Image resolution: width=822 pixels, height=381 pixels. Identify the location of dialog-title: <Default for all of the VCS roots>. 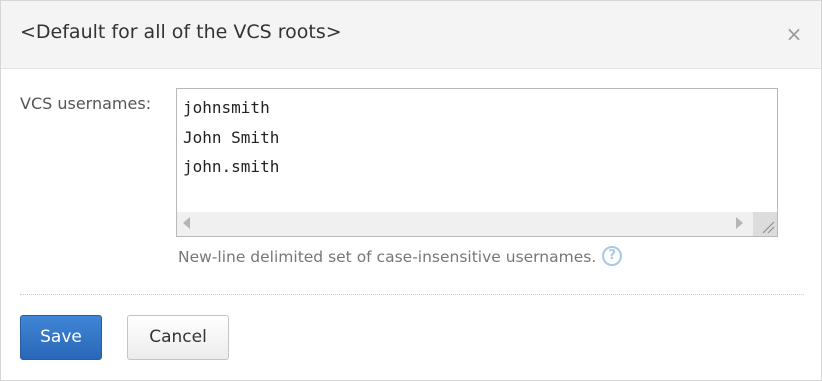
(181, 32).